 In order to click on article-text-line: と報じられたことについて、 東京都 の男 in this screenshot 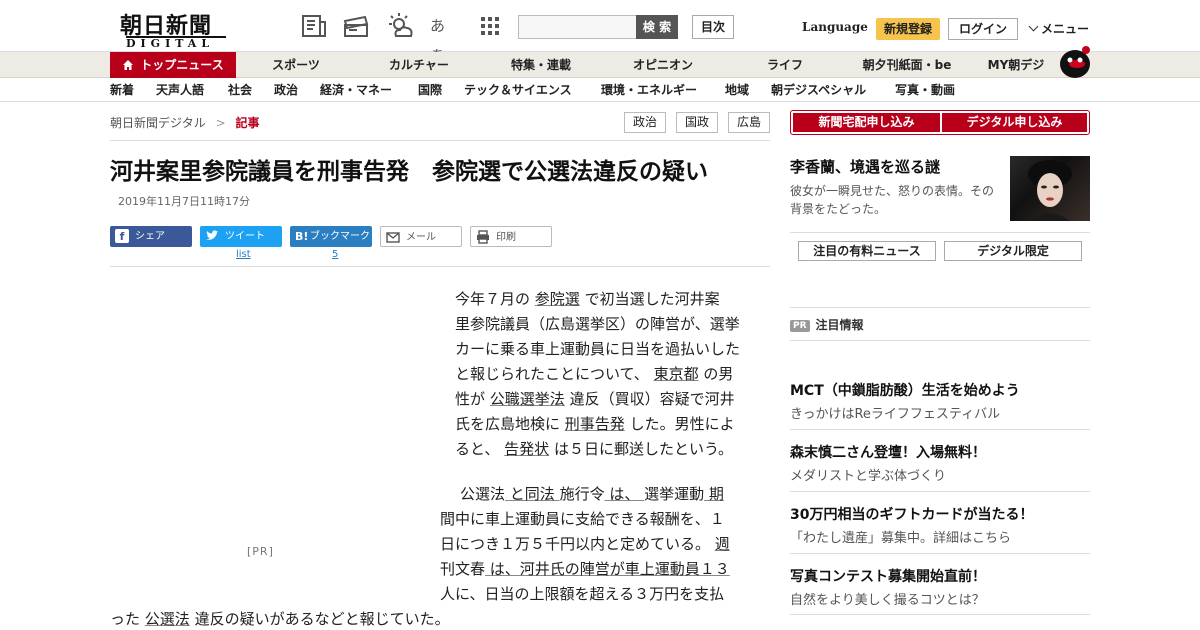, I will do `click(596, 374)`.